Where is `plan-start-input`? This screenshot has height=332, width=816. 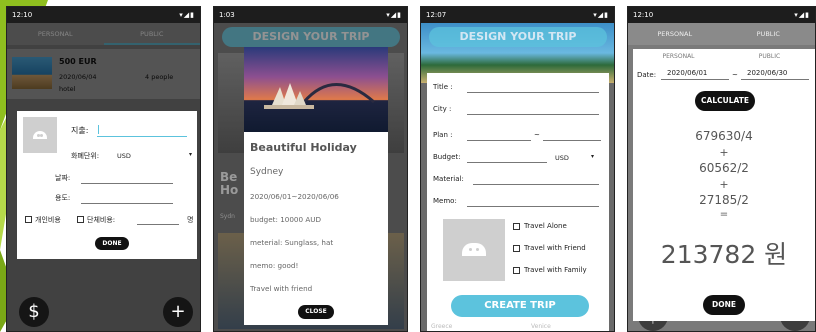
plan-start-input is located at coordinates (499, 140).